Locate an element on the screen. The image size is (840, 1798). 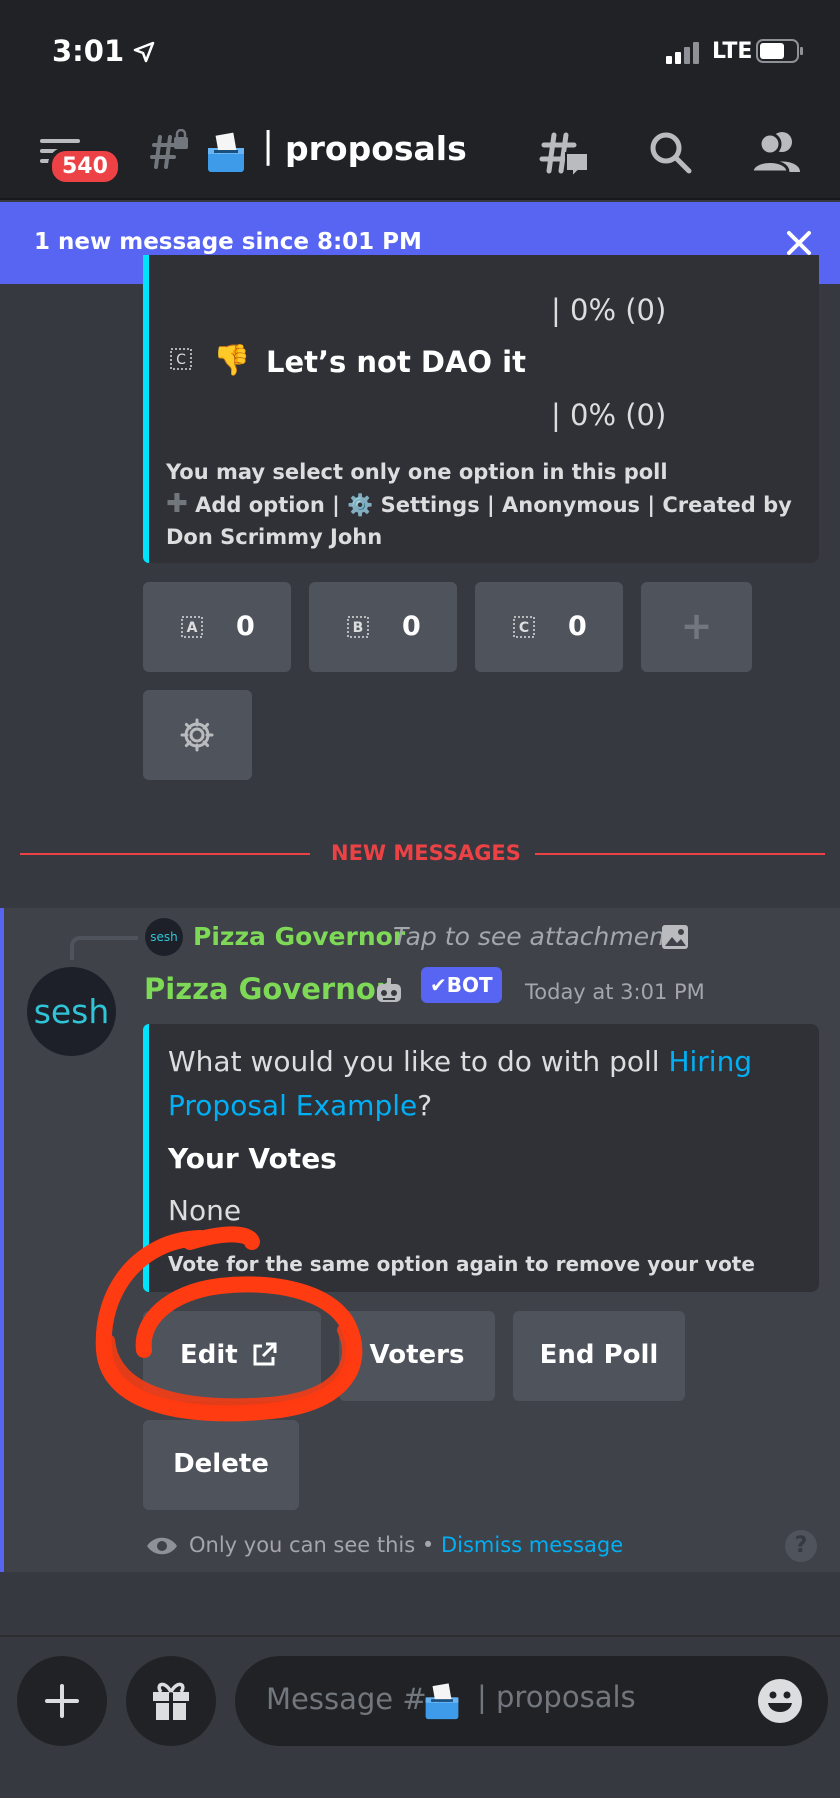
attach-button is located at coordinates (62, 1701).